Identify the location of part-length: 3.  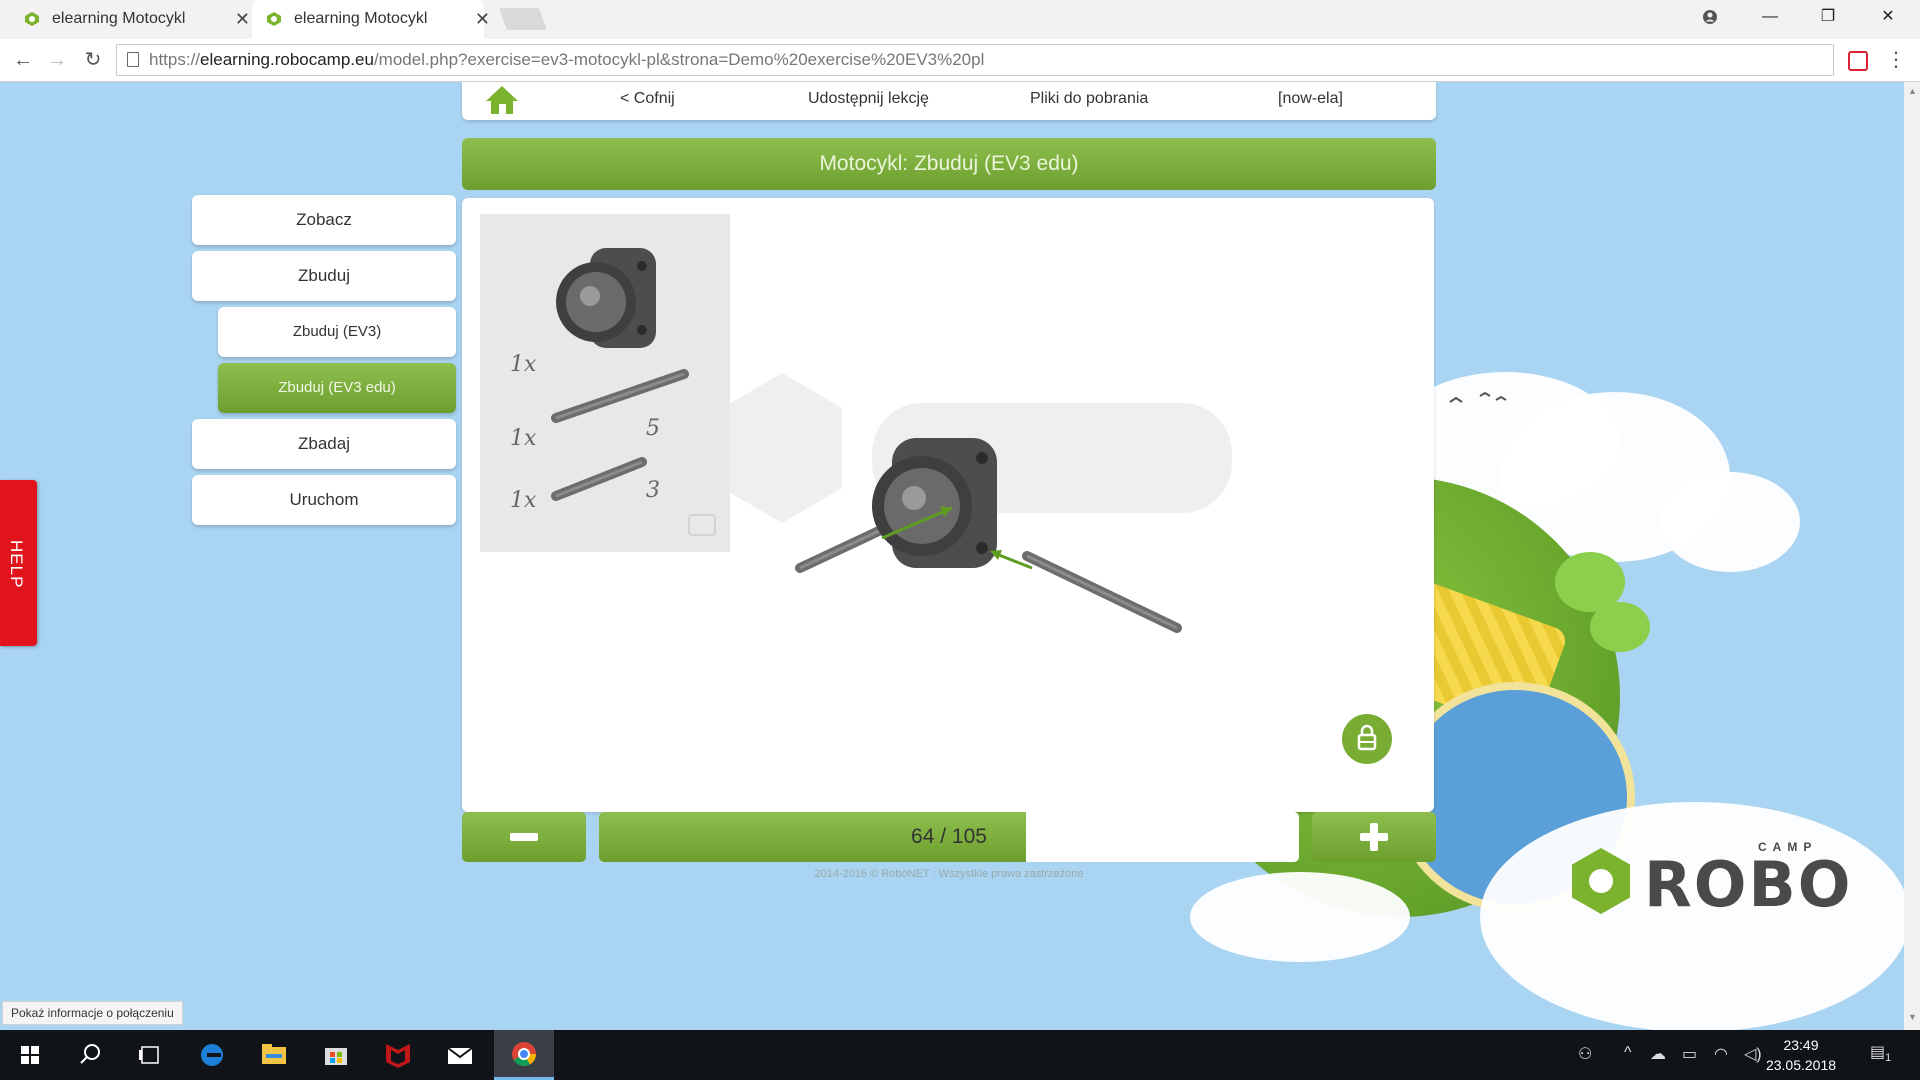
(653, 490).